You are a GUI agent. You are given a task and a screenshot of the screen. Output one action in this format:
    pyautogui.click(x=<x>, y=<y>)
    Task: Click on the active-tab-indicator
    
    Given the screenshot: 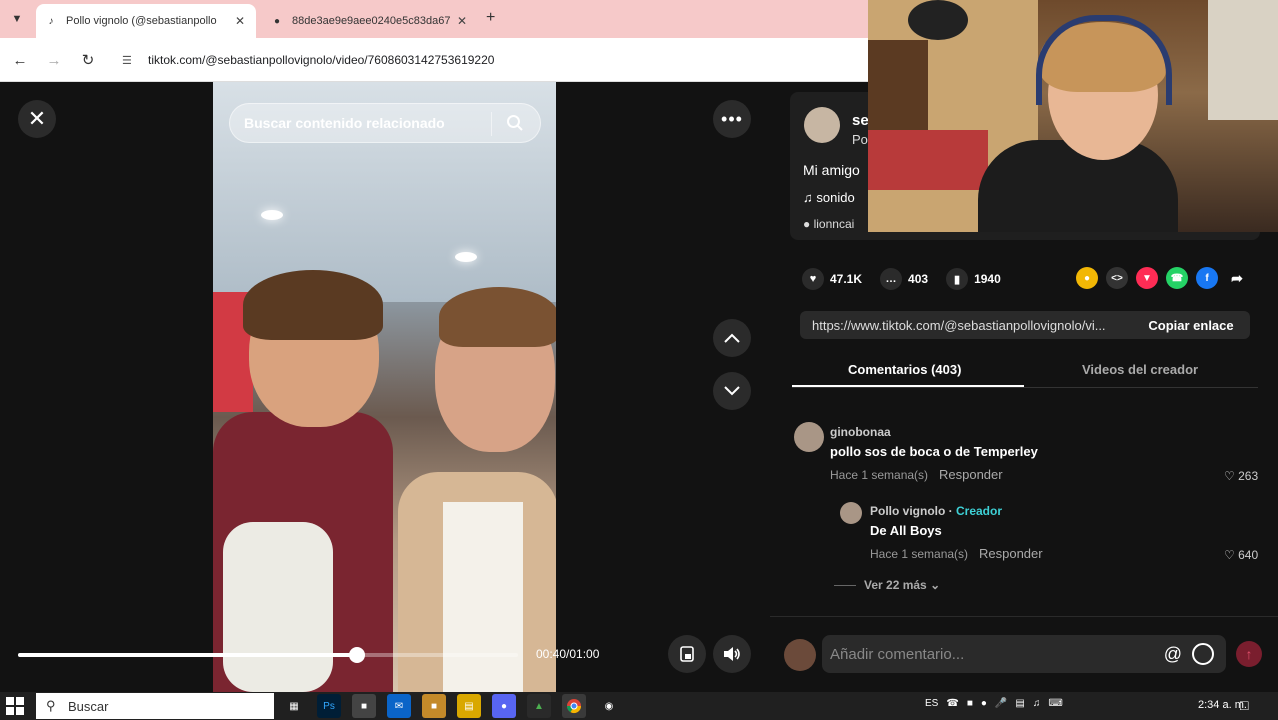 What is the action you would take?
    pyautogui.click(x=908, y=386)
    